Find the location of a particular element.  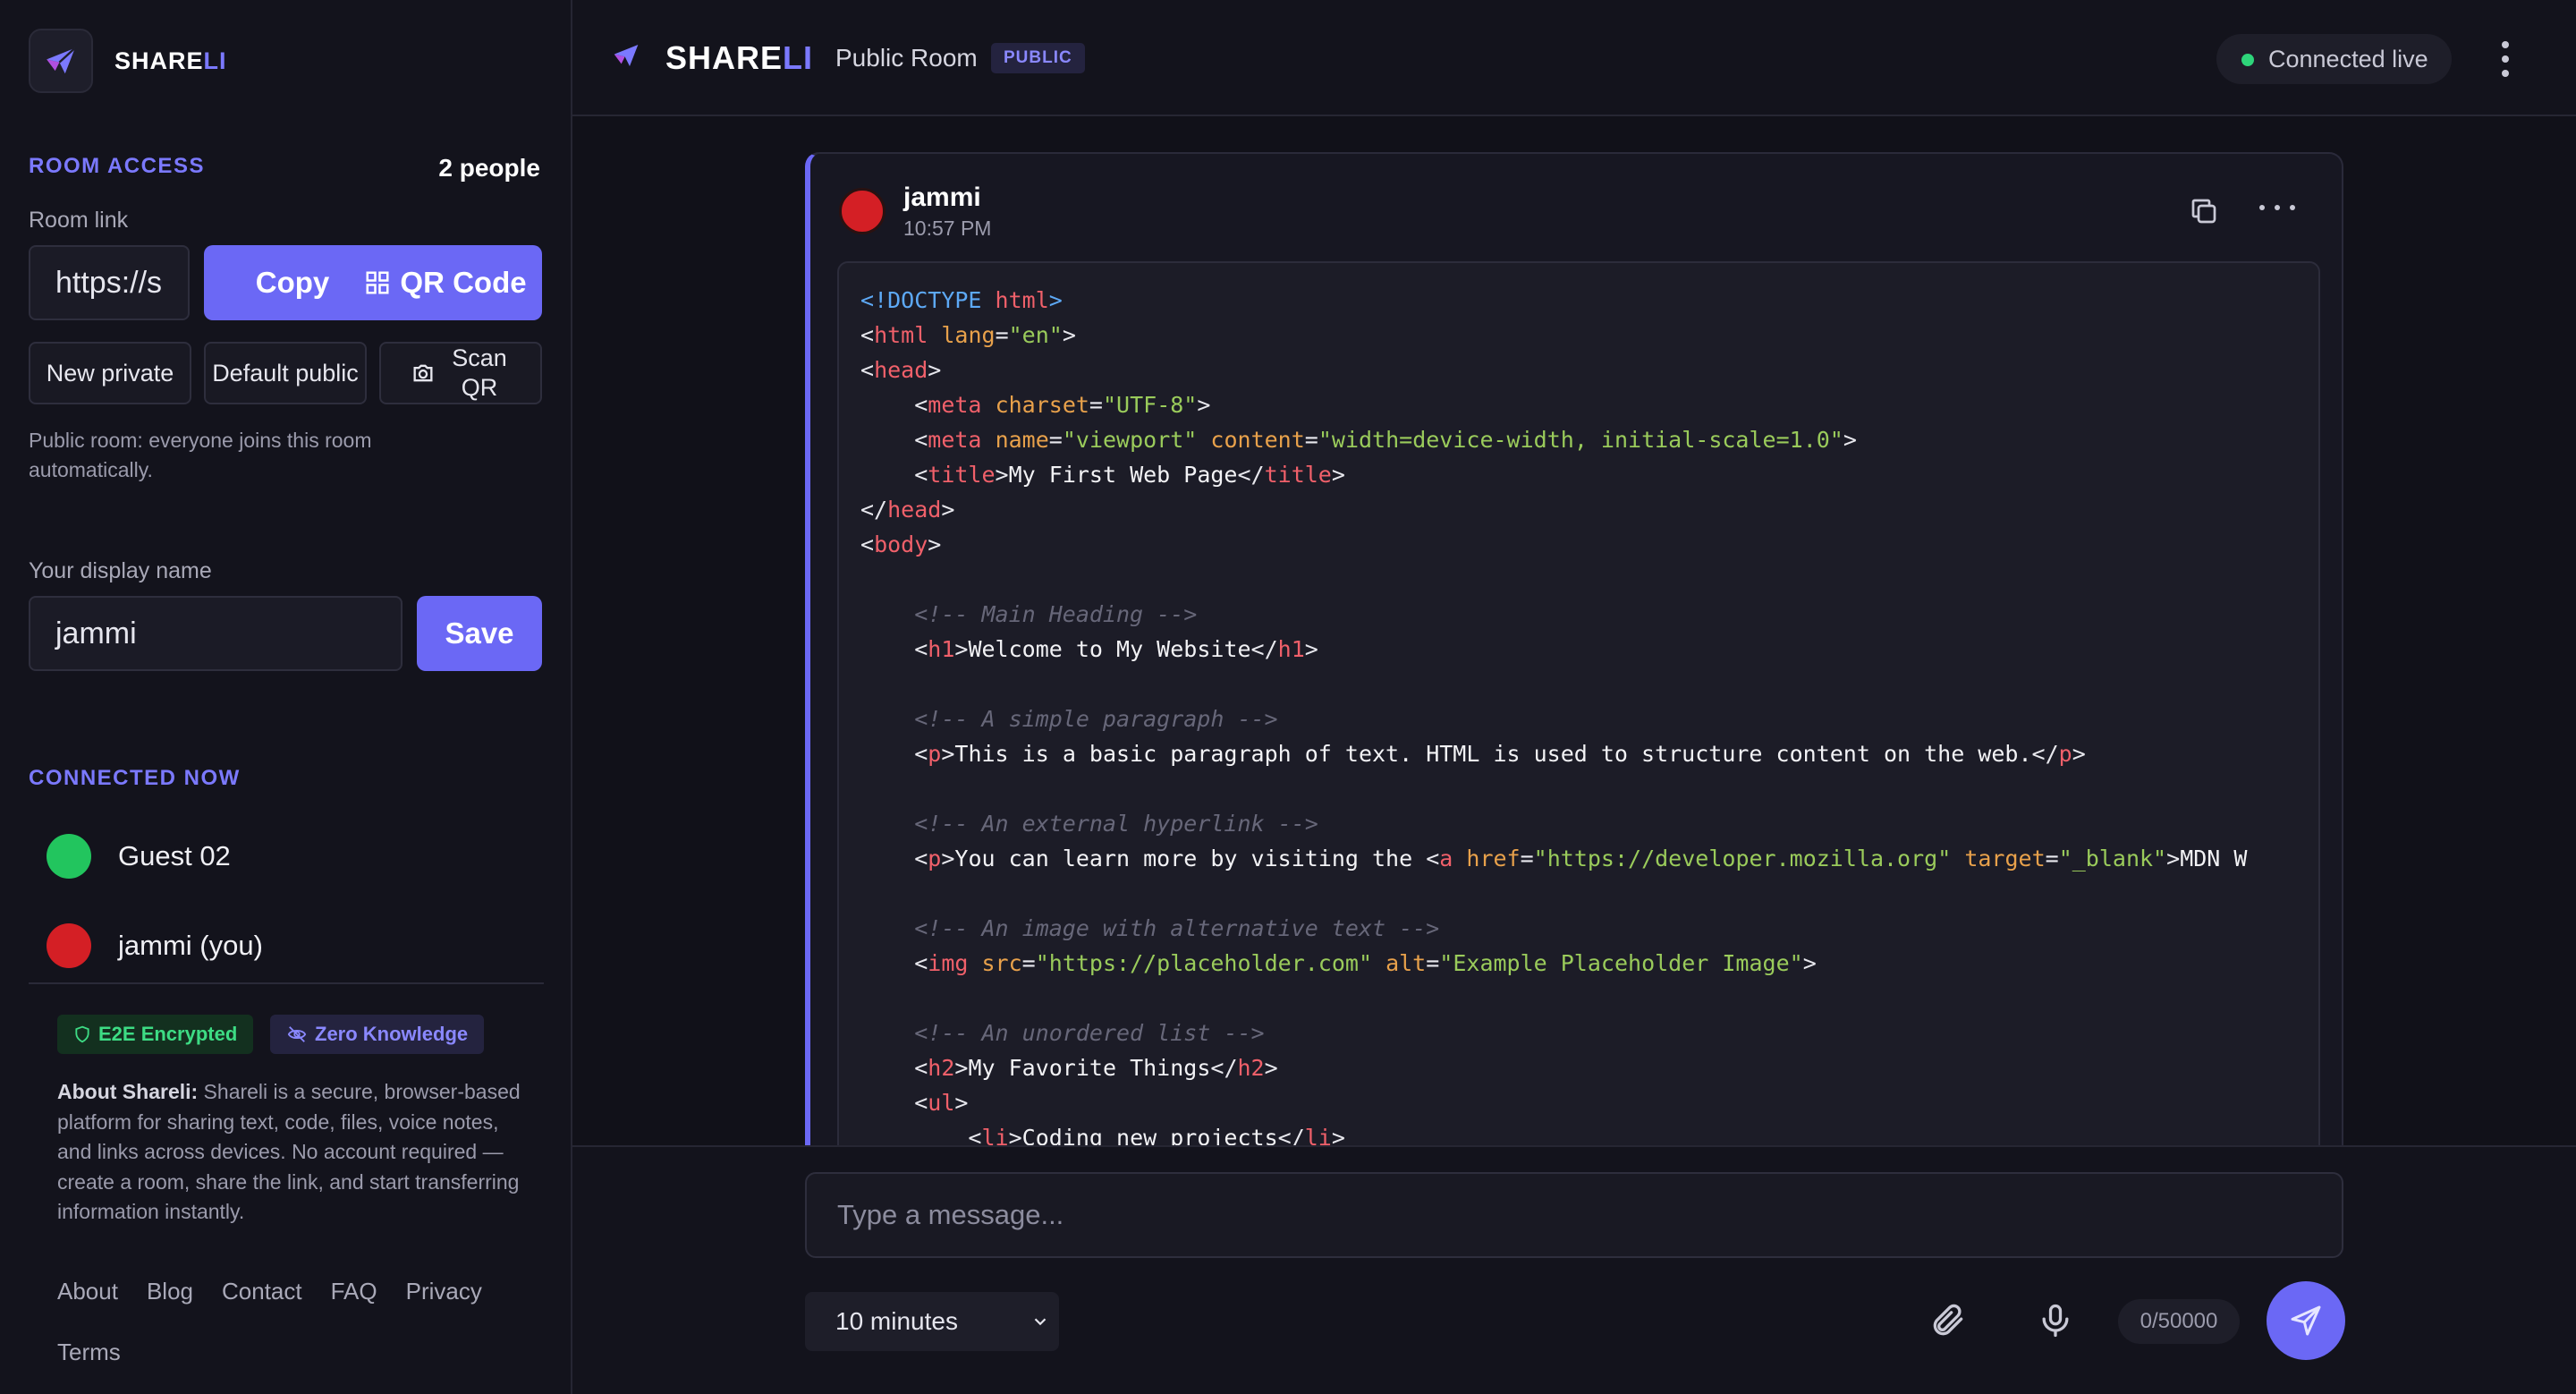

more-menu-icon is located at coordinates (2505, 59).